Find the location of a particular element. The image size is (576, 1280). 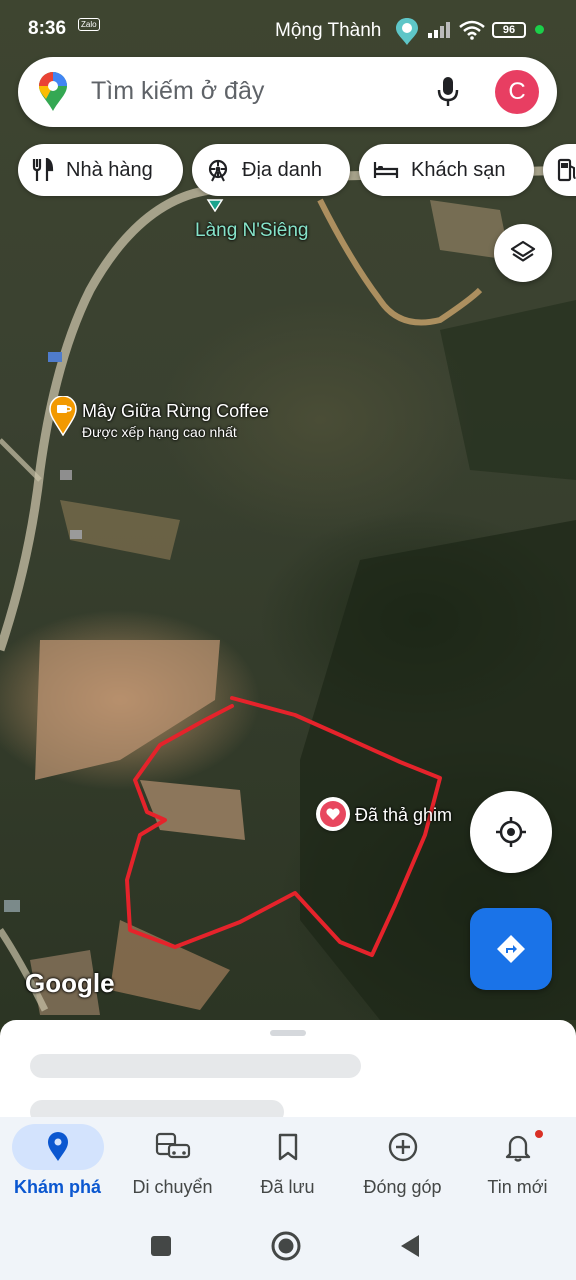

explore-pin-icon is located at coordinates (57, 1146).